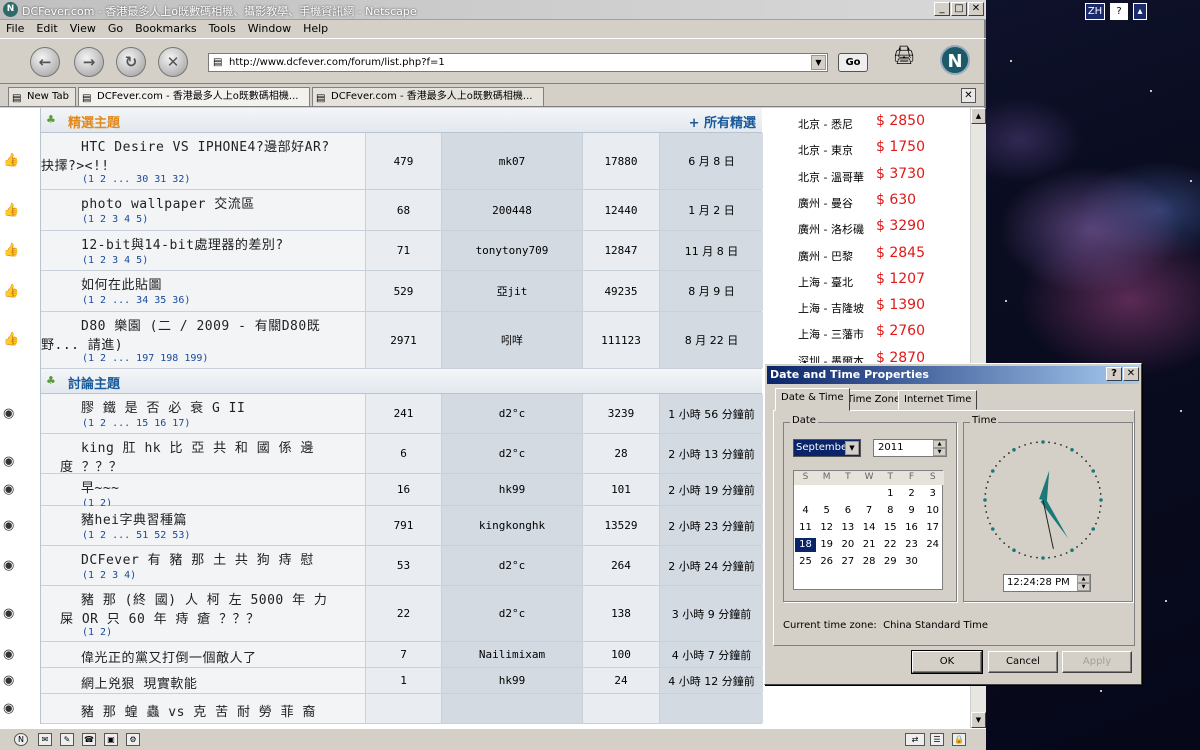 This screenshot has height=750, width=1200. Describe the element at coordinates (512, 654) in the screenshot. I see `author-link: Nailimixam` at that location.